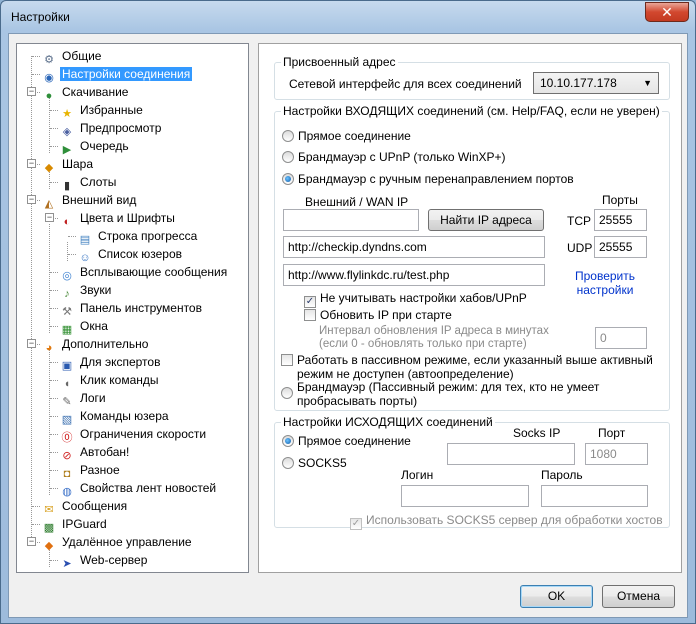 This screenshot has width=696, height=624. What do you see at coordinates (511, 454) in the screenshot?
I see `socks-ip-input` at bounding box center [511, 454].